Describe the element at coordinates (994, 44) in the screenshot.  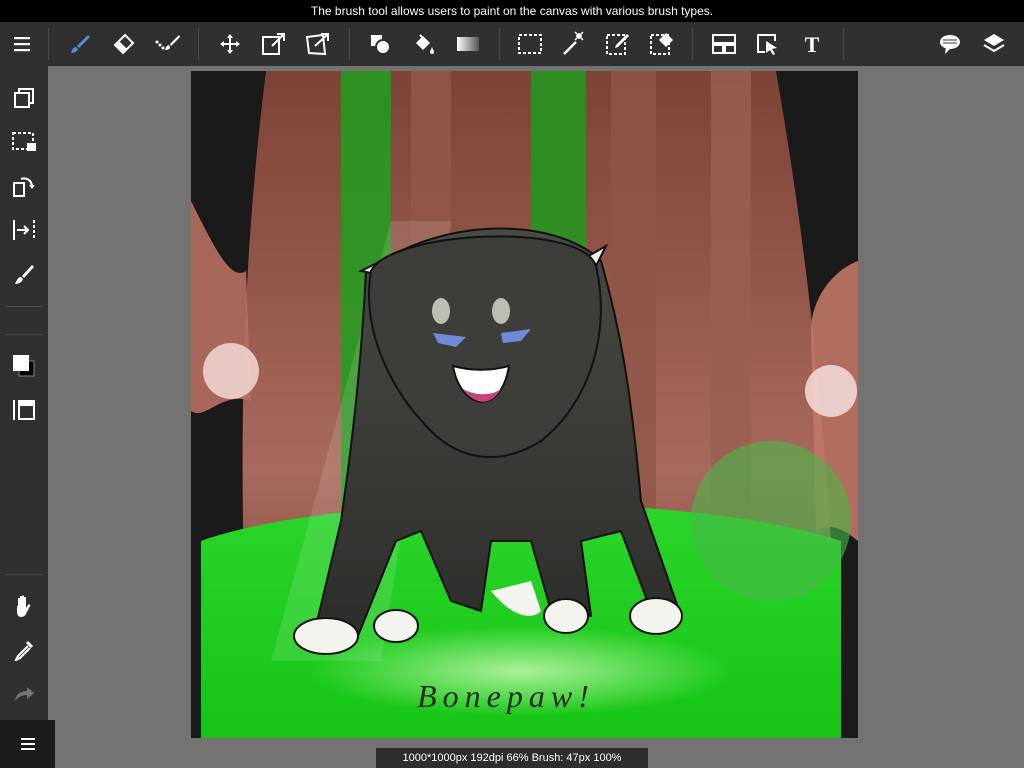
I see `layers-icon` at that location.